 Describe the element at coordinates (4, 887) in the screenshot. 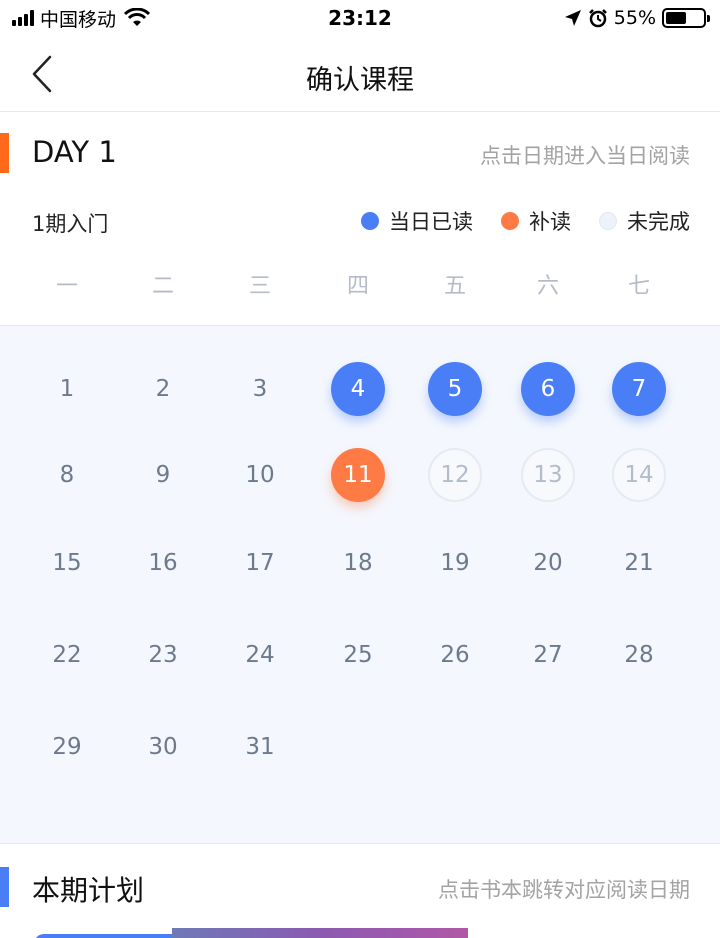

I see `plan-accent-bar` at that location.